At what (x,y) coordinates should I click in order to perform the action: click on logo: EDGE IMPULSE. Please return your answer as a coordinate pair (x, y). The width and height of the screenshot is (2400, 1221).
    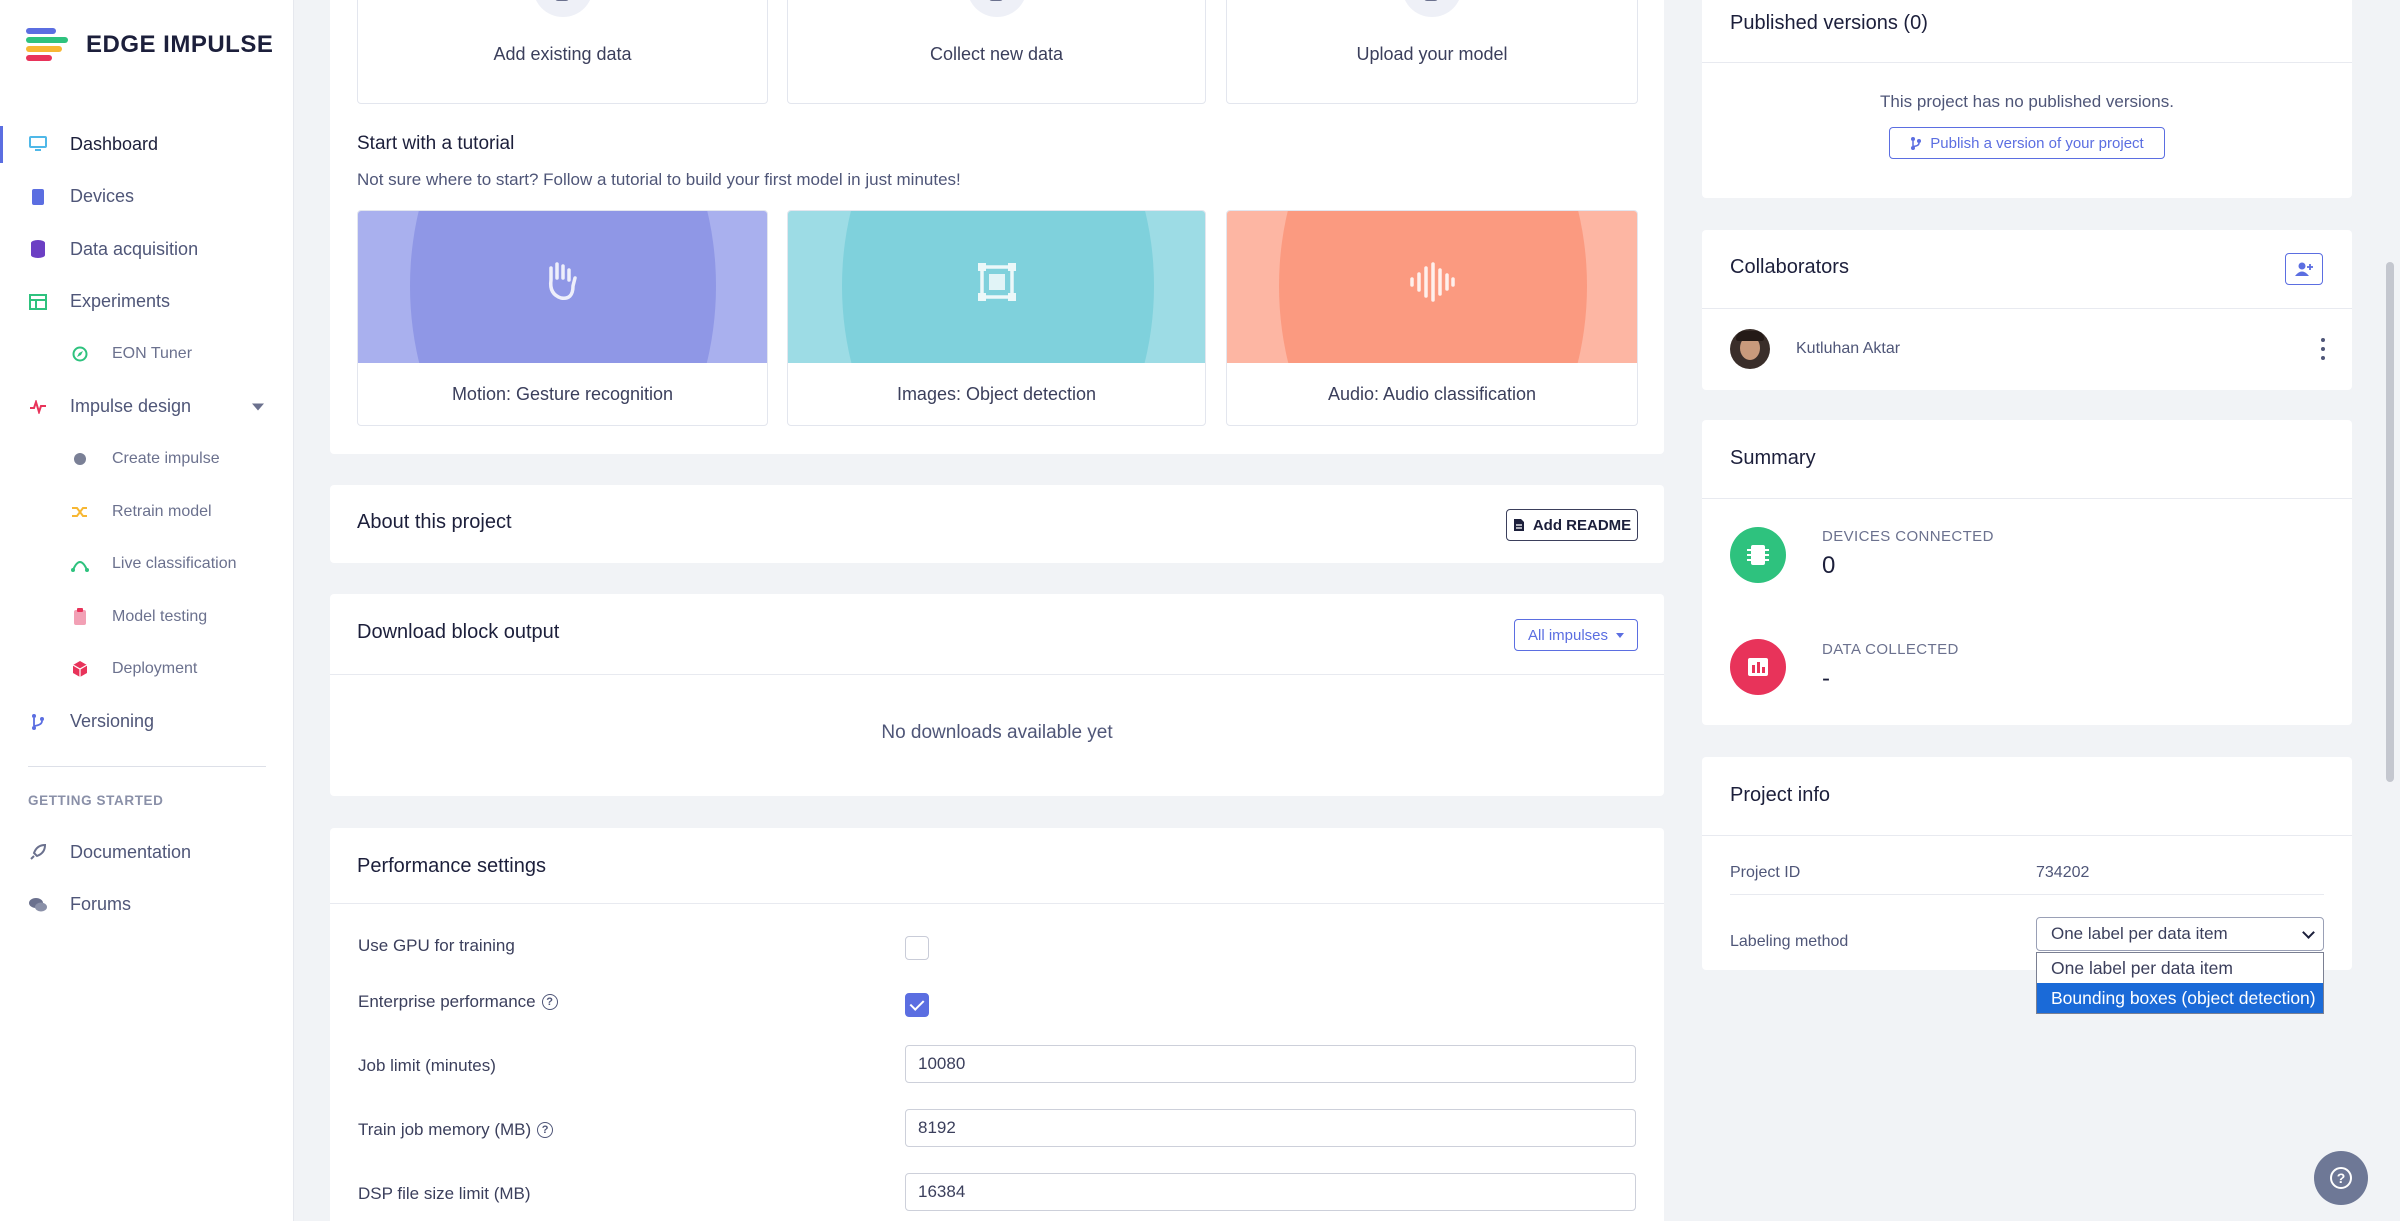
    Looking at the image, I should click on (149, 45).